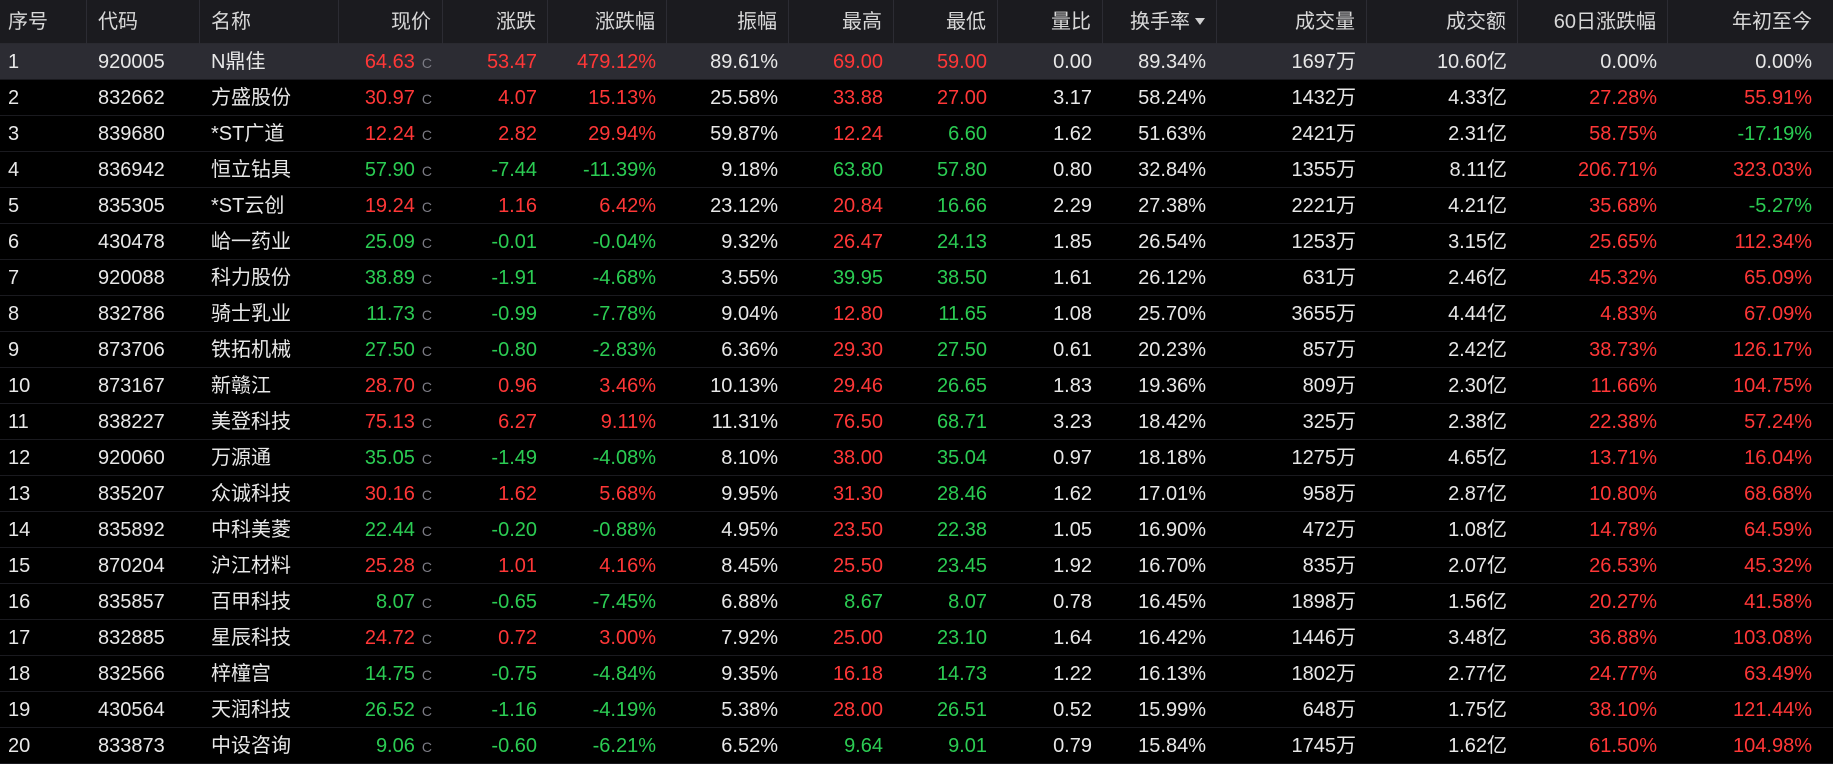 Image resolution: width=1833 pixels, height=764 pixels. What do you see at coordinates (1442, 242) in the screenshot?
I see `amount: 3.15亿` at bounding box center [1442, 242].